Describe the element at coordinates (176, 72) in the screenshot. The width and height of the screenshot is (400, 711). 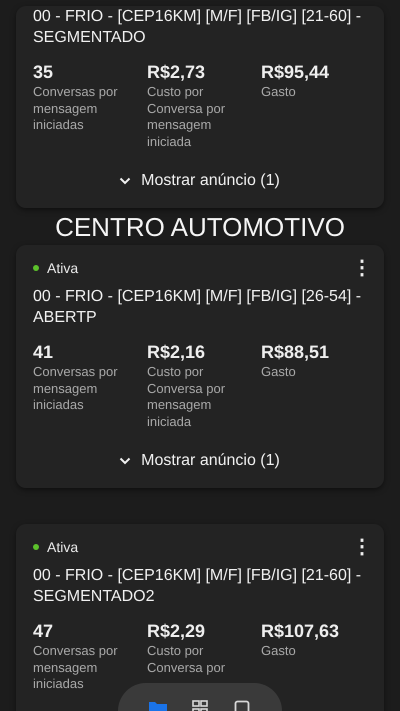
I see `metric-value: R$2,73` at that location.